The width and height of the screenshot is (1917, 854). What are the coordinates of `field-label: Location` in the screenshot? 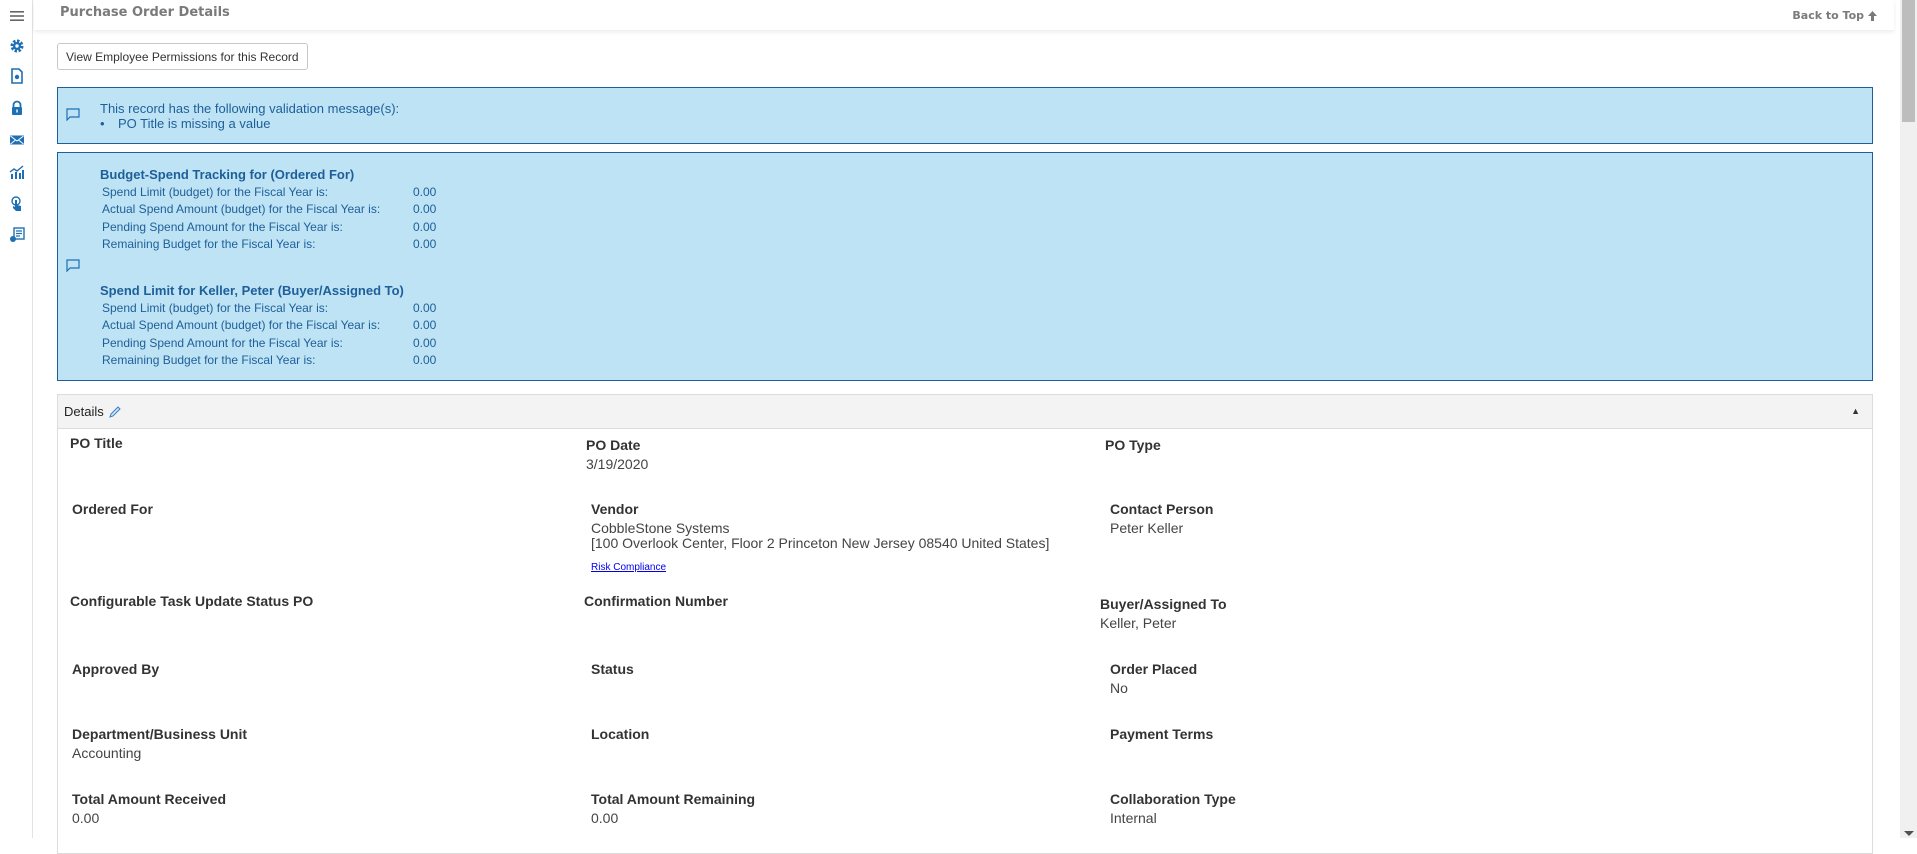 It's located at (620, 734).